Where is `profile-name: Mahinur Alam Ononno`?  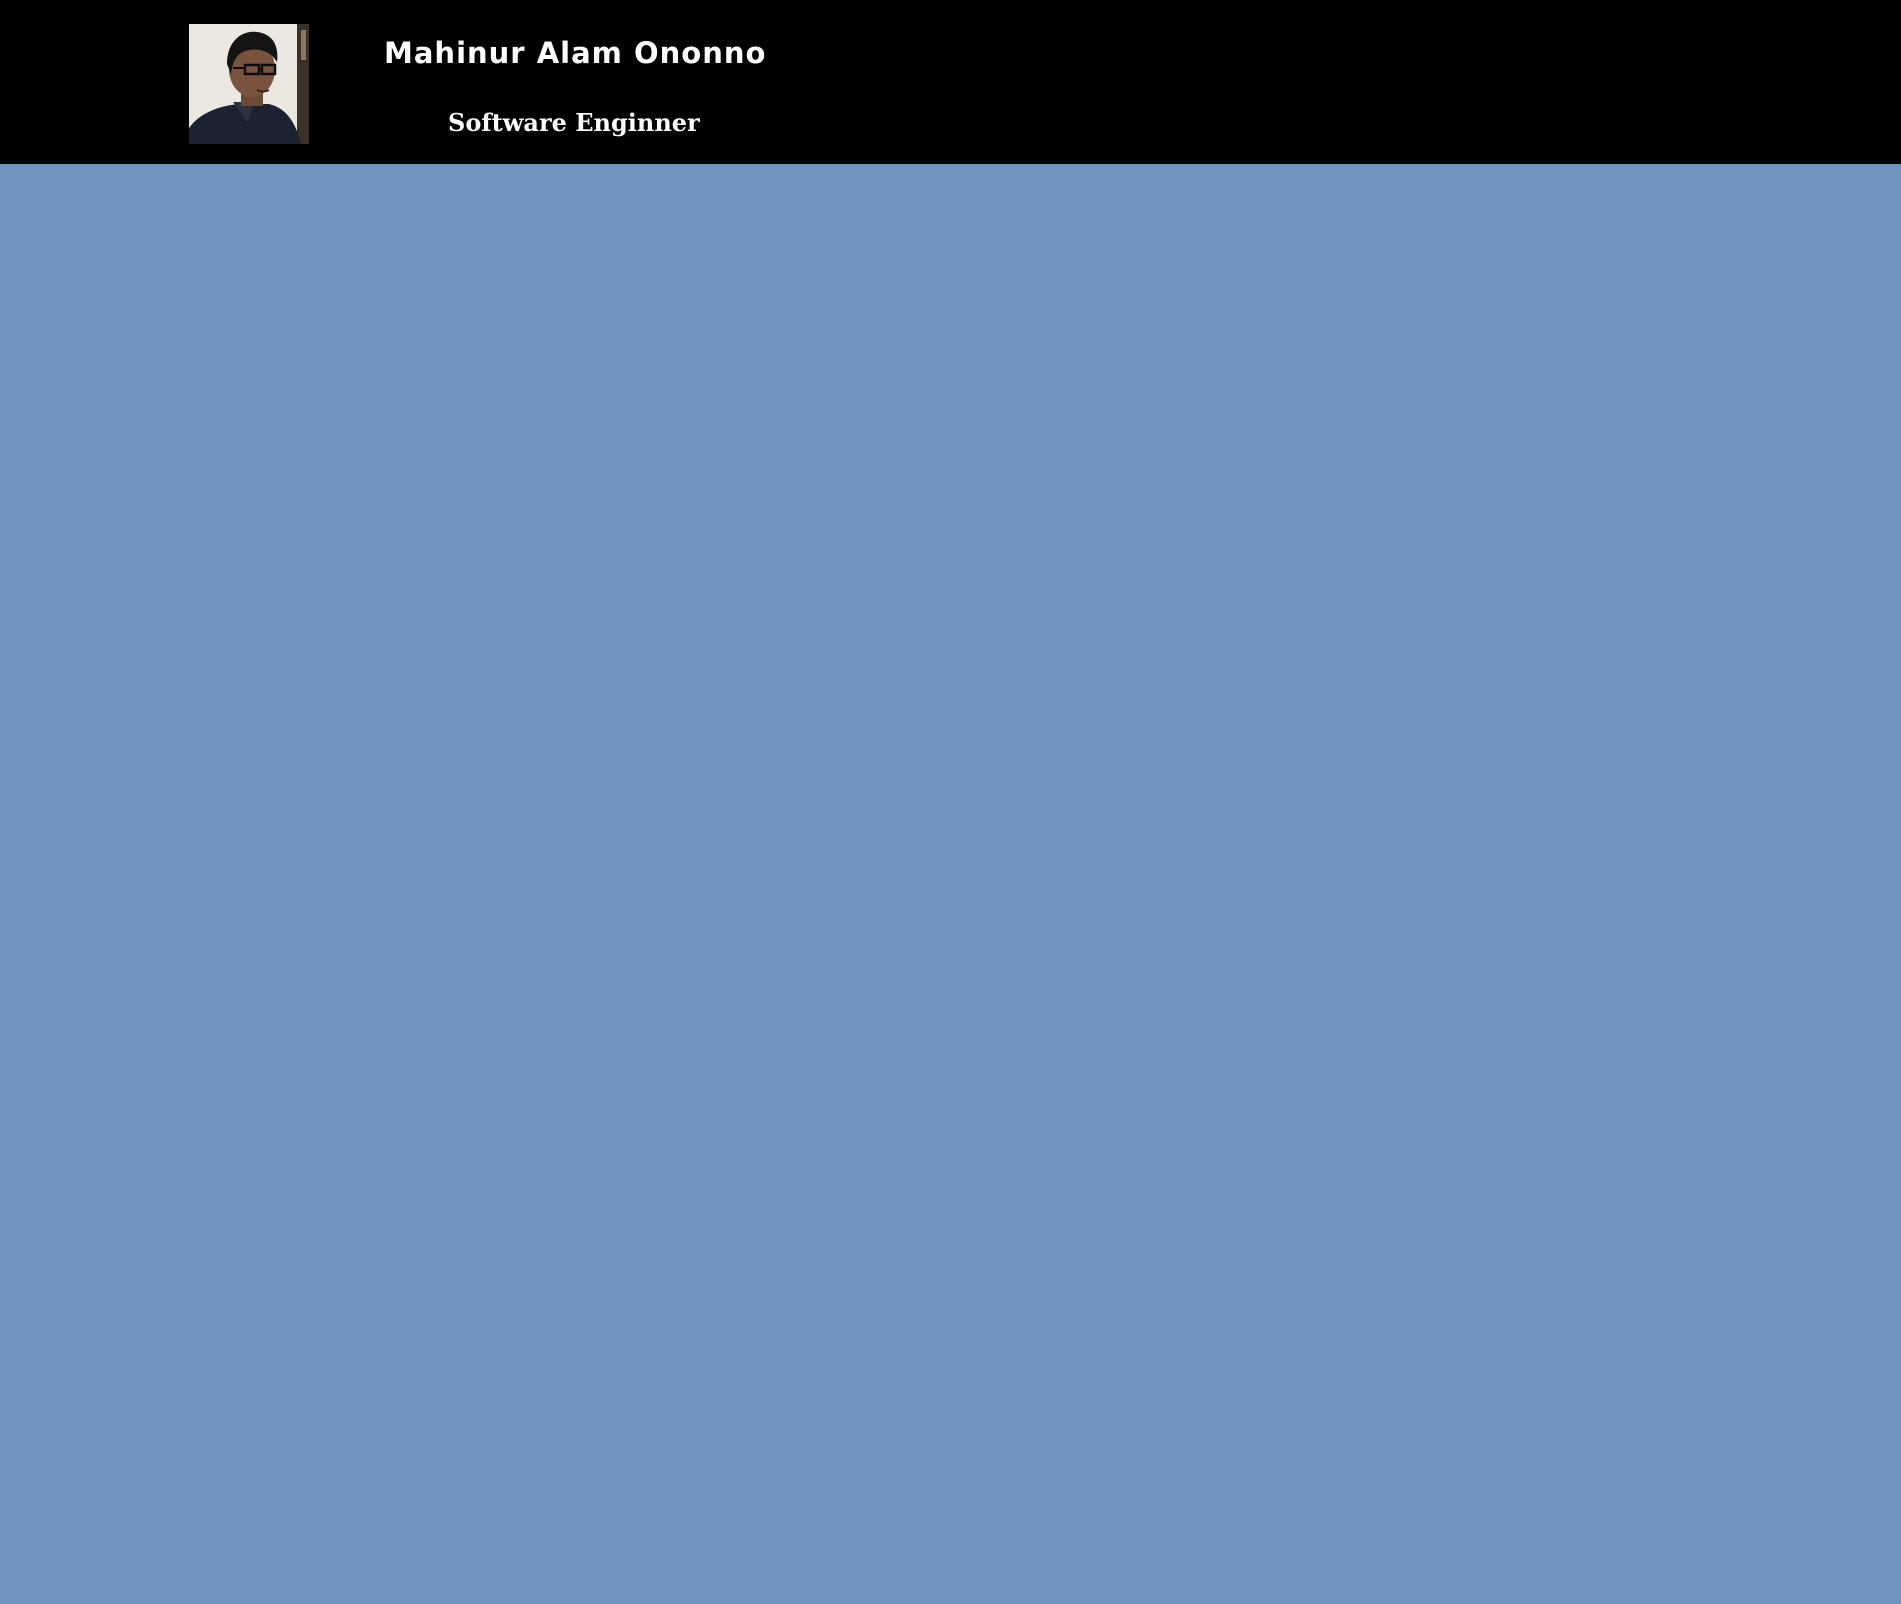
profile-name: Mahinur Alam Ononno is located at coordinates (575, 53).